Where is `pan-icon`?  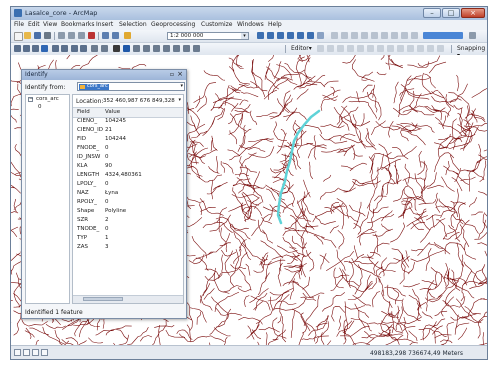 pan-icon is located at coordinates (35, 48).